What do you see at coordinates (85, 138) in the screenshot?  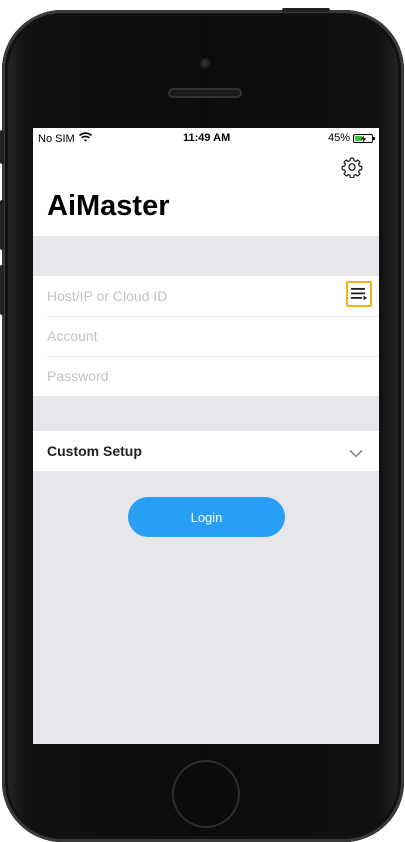 I see `wifi-icon` at bounding box center [85, 138].